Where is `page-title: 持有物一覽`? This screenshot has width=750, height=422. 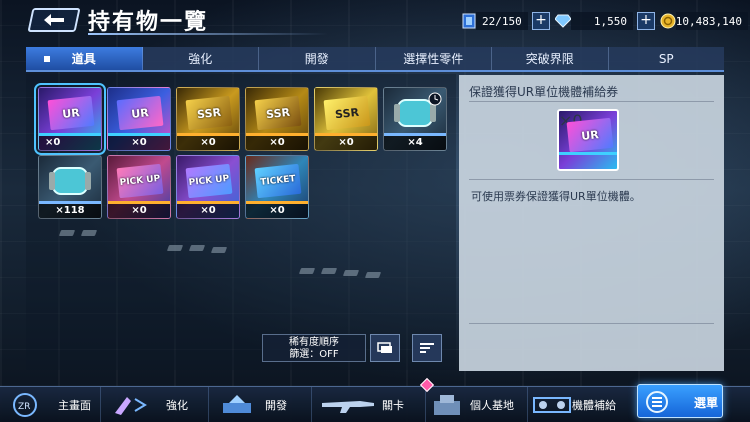
page-title: 持有物一覽 is located at coordinates (148, 22).